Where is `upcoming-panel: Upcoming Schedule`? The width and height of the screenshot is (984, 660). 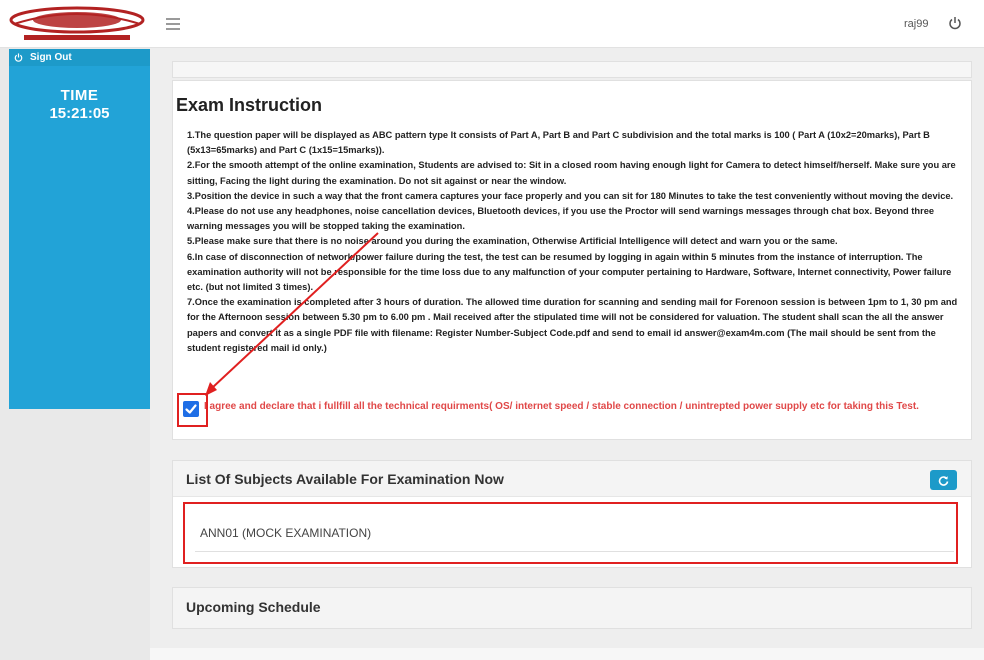 upcoming-panel: Upcoming Schedule is located at coordinates (572, 608).